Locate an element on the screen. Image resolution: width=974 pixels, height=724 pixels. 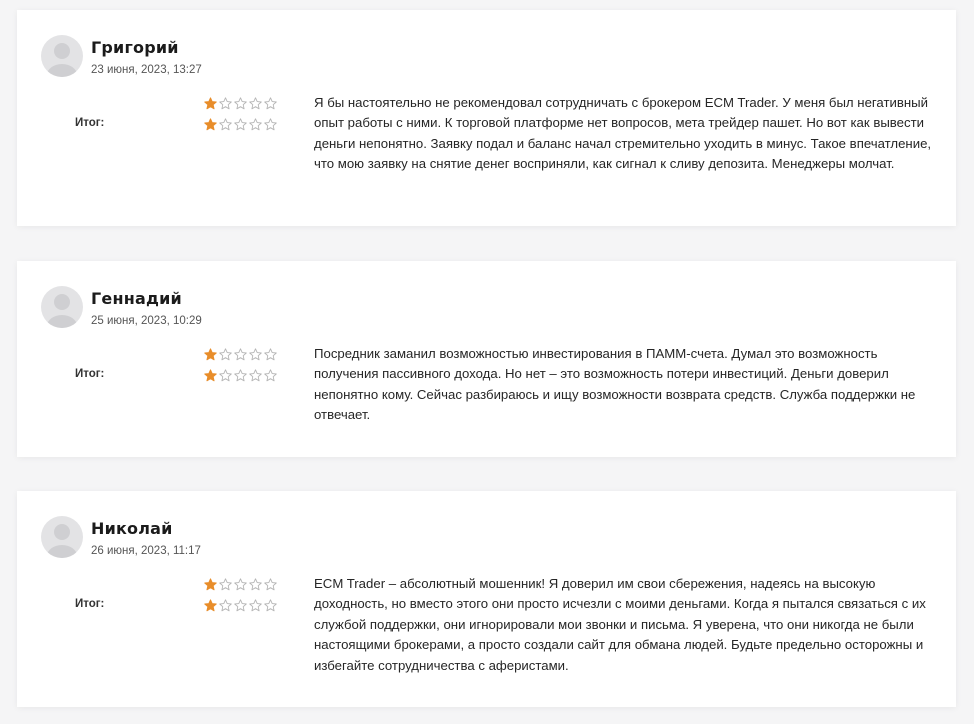
review-date: 23 июня, 2023, 13:27 is located at coordinates (146, 70).